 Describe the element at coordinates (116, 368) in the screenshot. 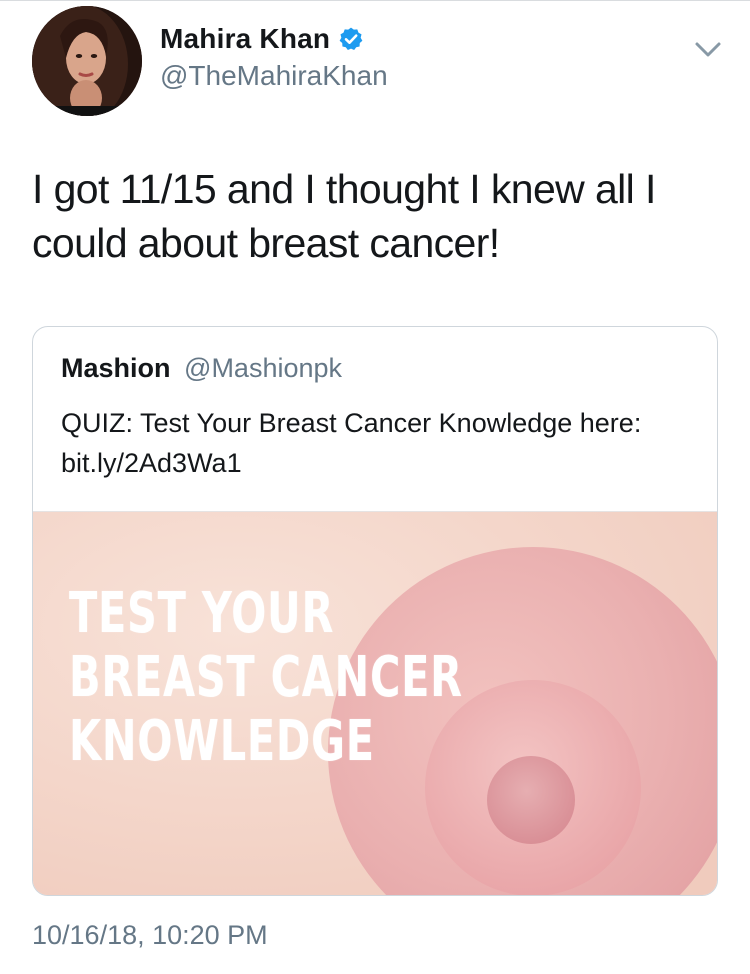

I see `quoted-author-name: Mashion` at that location.